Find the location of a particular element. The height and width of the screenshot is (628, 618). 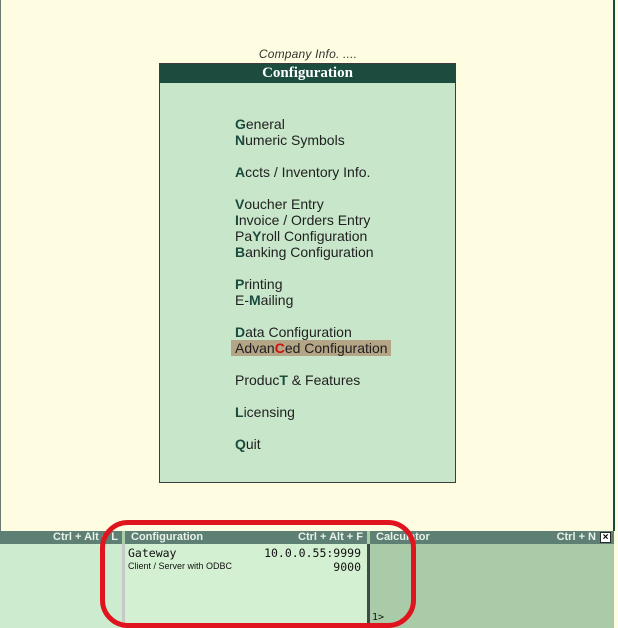

hotkey: G is located at coordinates (240, 124).